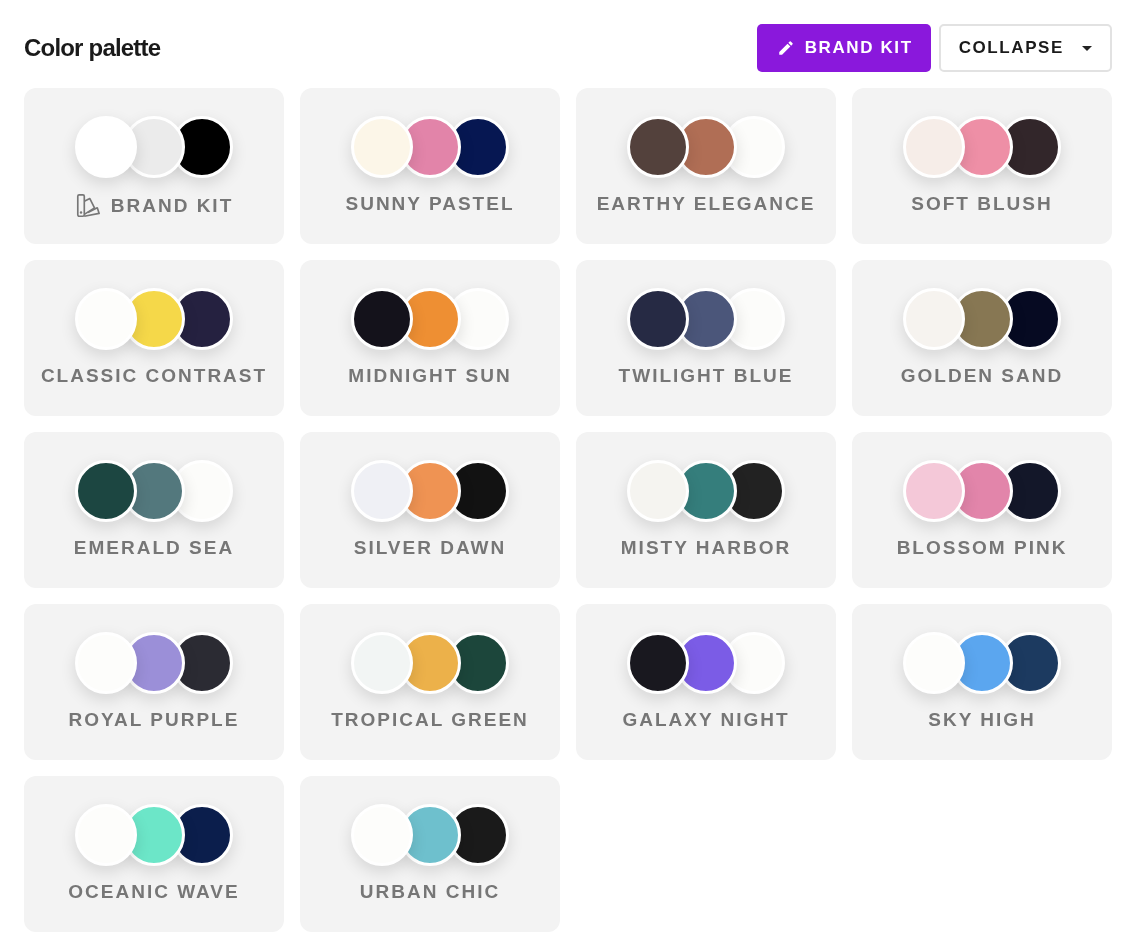 Image resolution: width=1138 pixels, height=948 pixels. What do you see at coordinates (154, 854) in the screenshot?
I see `palette-card: OCEANIC WAVE` at bounding box center [154, 854].